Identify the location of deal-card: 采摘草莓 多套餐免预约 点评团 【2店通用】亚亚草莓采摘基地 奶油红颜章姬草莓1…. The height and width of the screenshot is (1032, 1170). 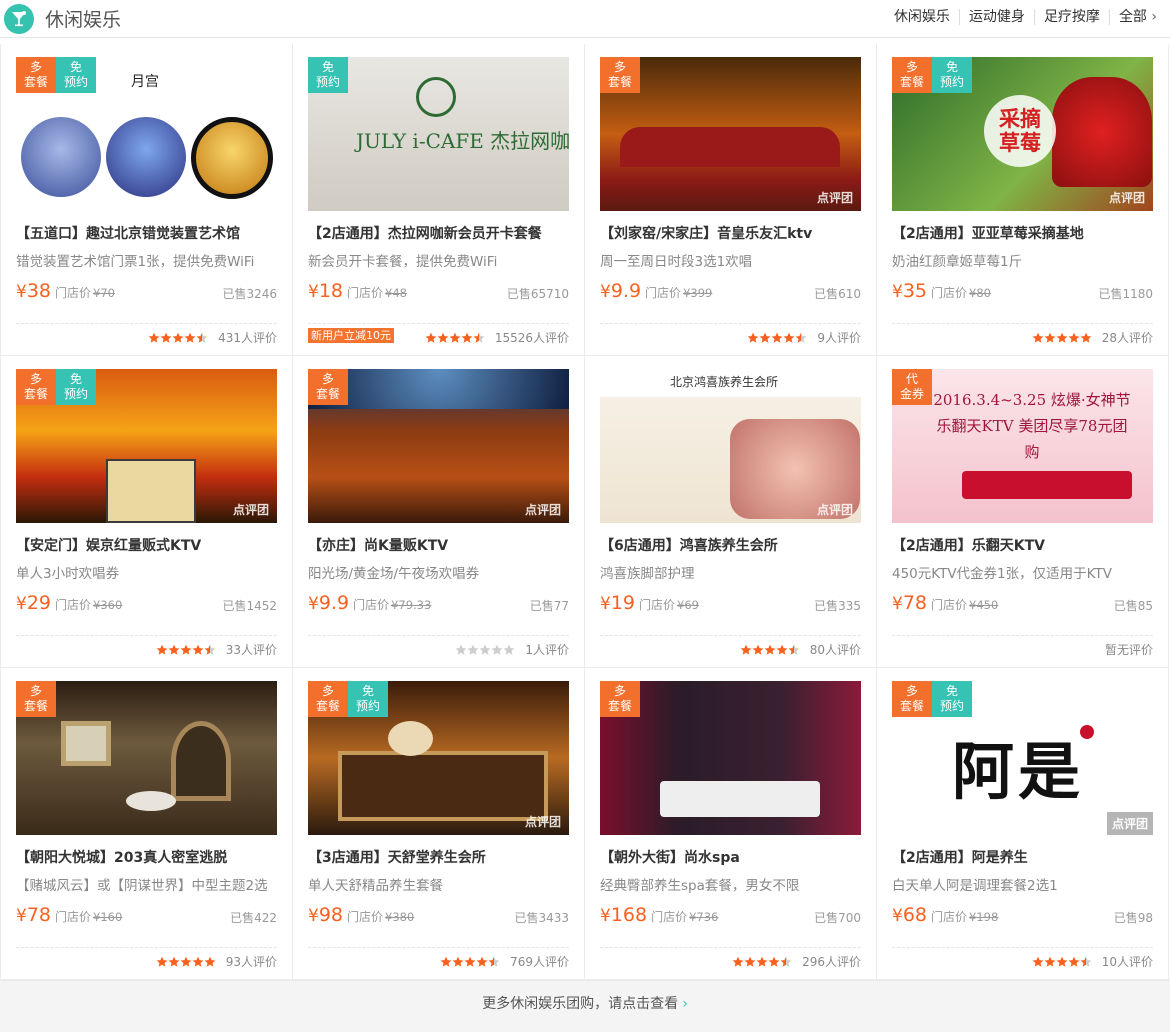
(1023, 200).